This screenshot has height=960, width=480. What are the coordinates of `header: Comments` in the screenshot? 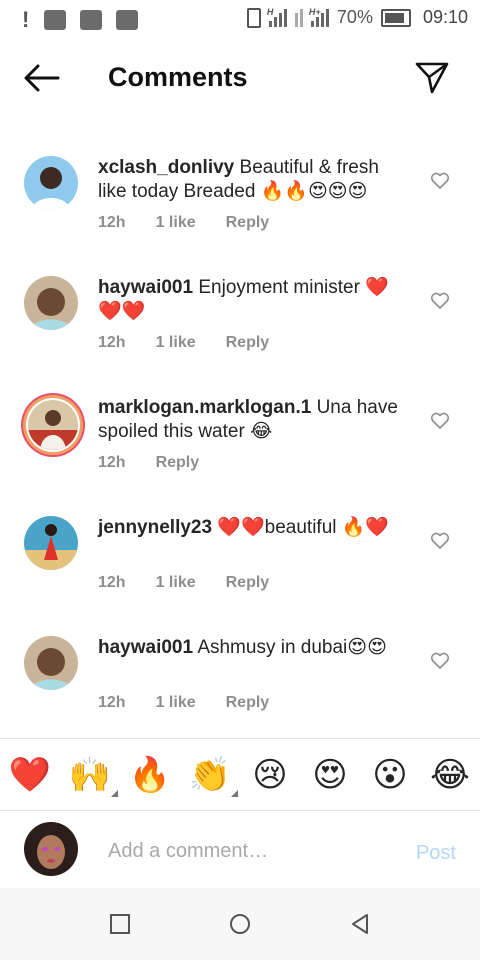 It's located at (240, 78).